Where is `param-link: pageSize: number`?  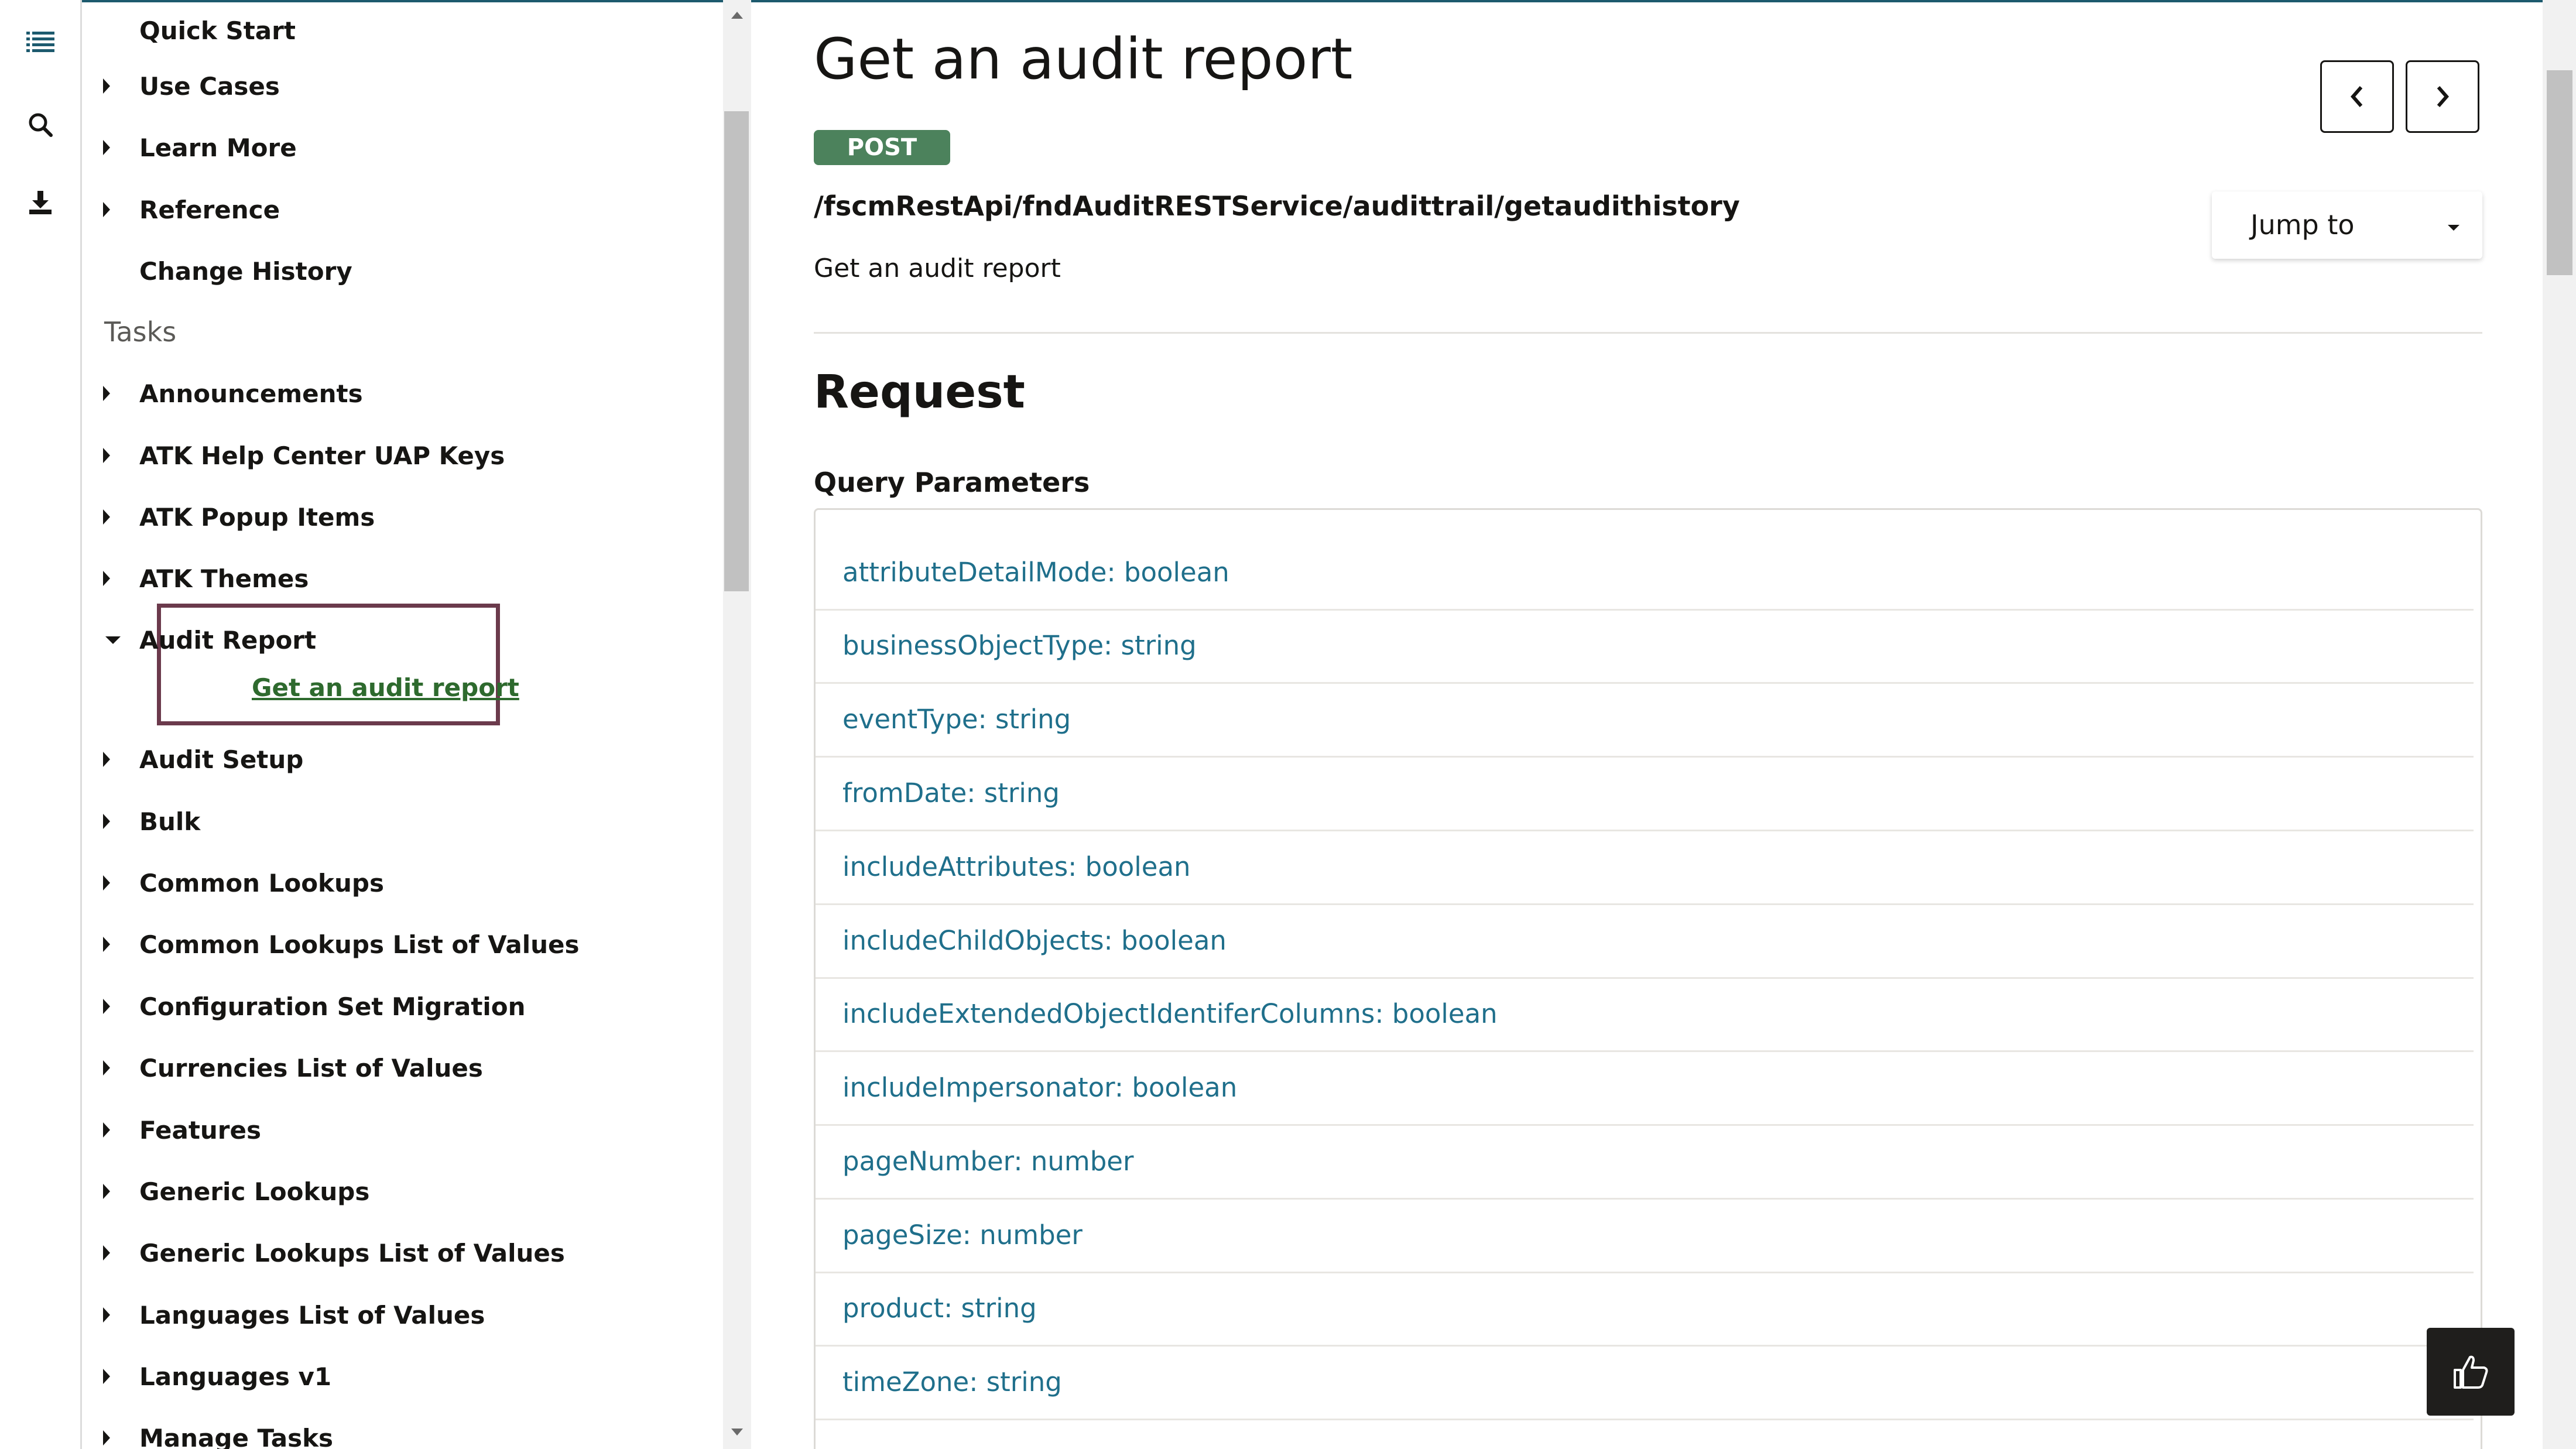
param-link: pageSize: number is located at coordinates (962, 1235).